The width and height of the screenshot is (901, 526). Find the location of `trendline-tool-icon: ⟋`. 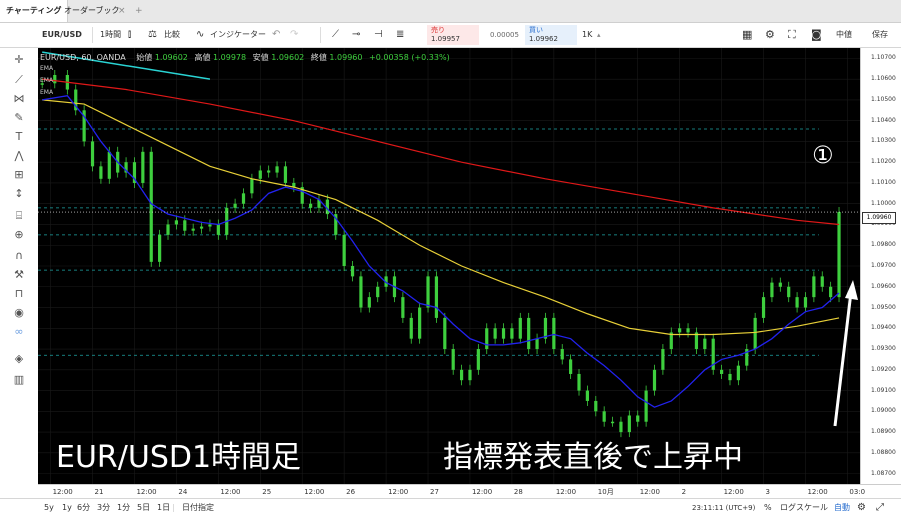

trendline-tool-icon: ⟋ is located at coordinates (335, 35).